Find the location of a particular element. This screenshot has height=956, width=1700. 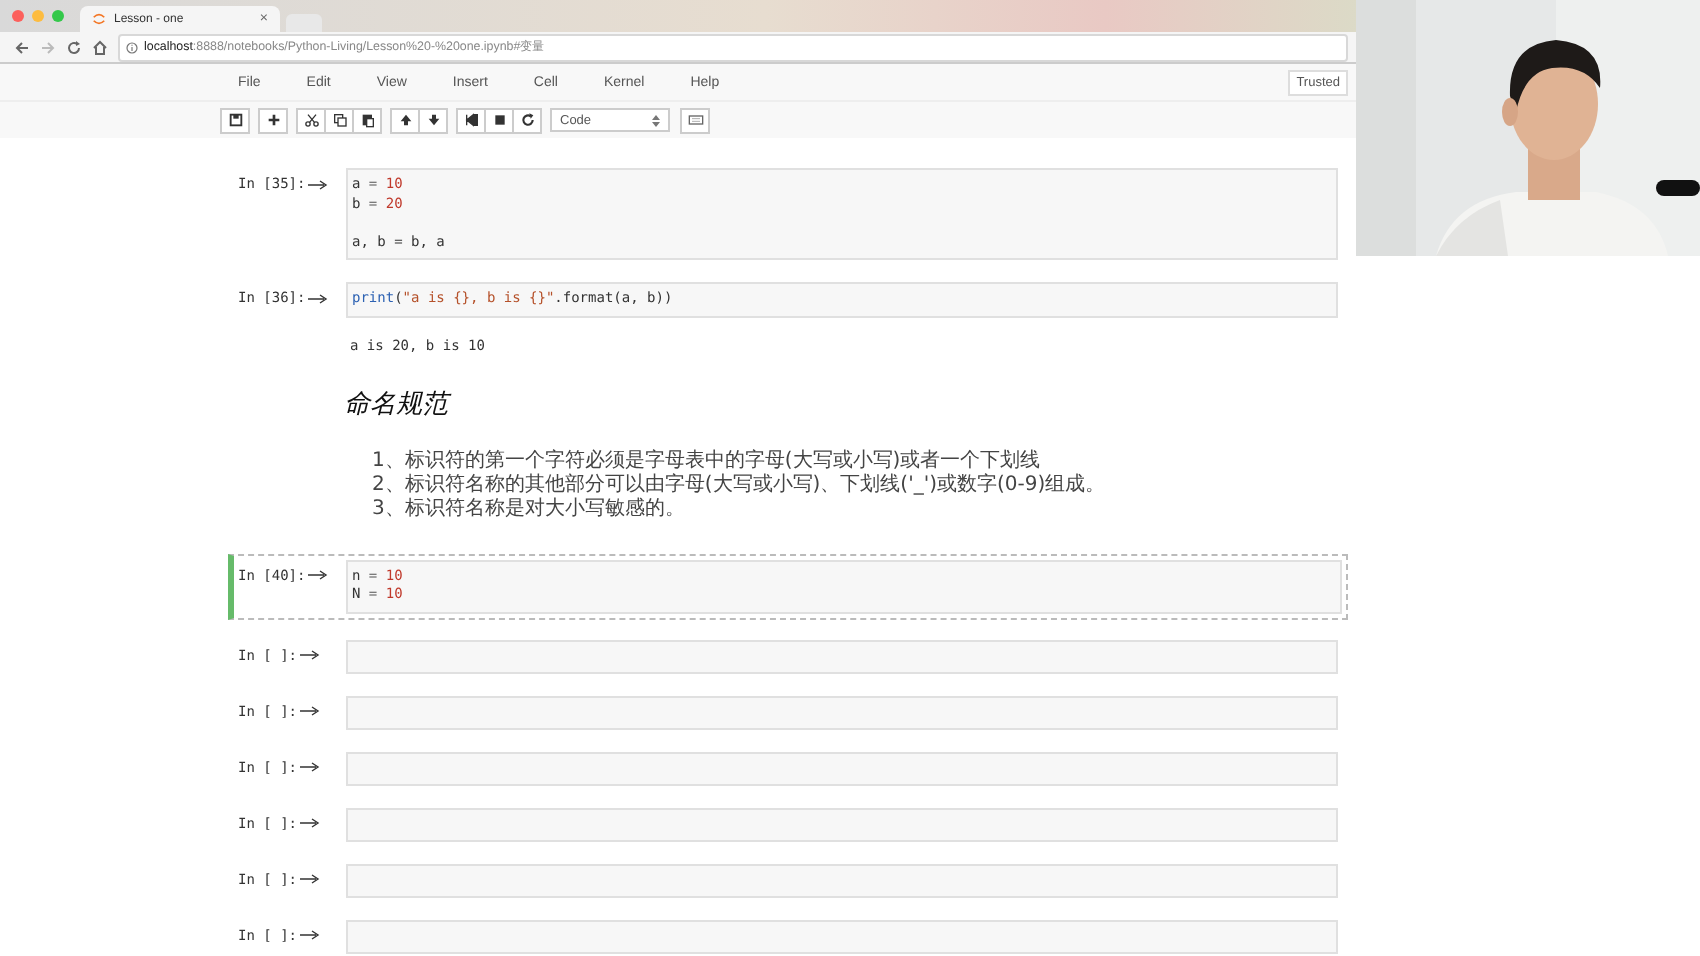

info-icon is located at coordinates (132, 47).